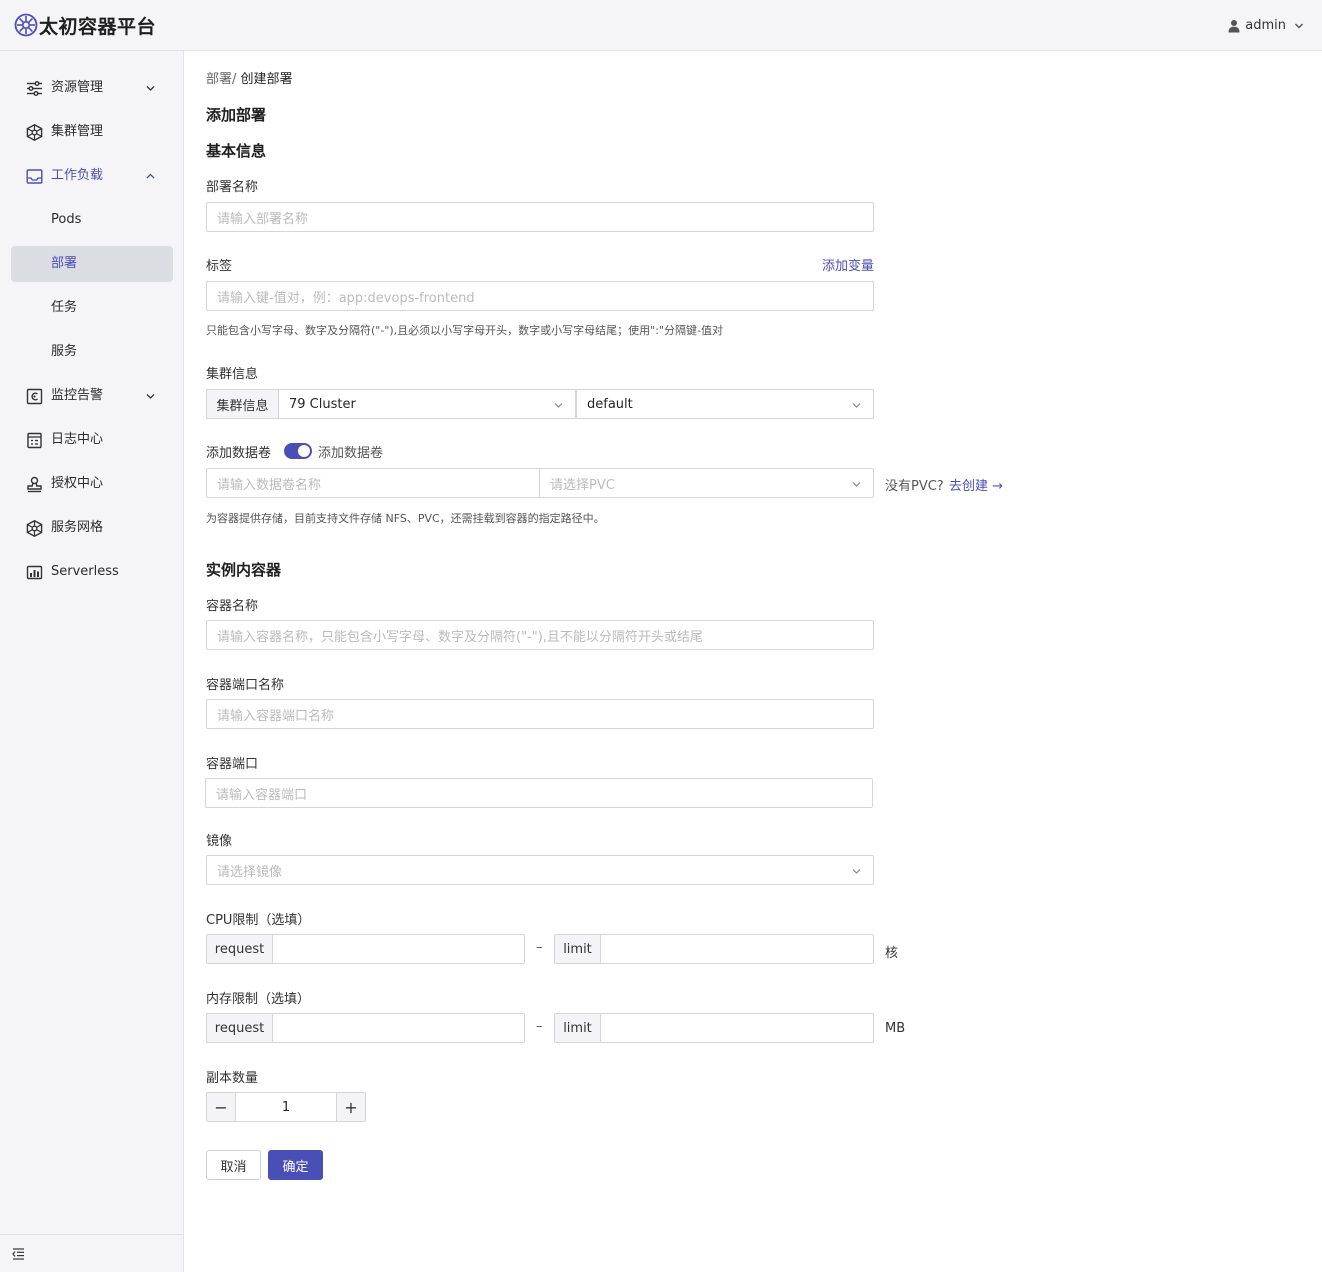  What do you see at coordinates (914, 486) in the screenshot?
I see `no-pvc-text: 没有PVC?` at bounding box center [914, 486].